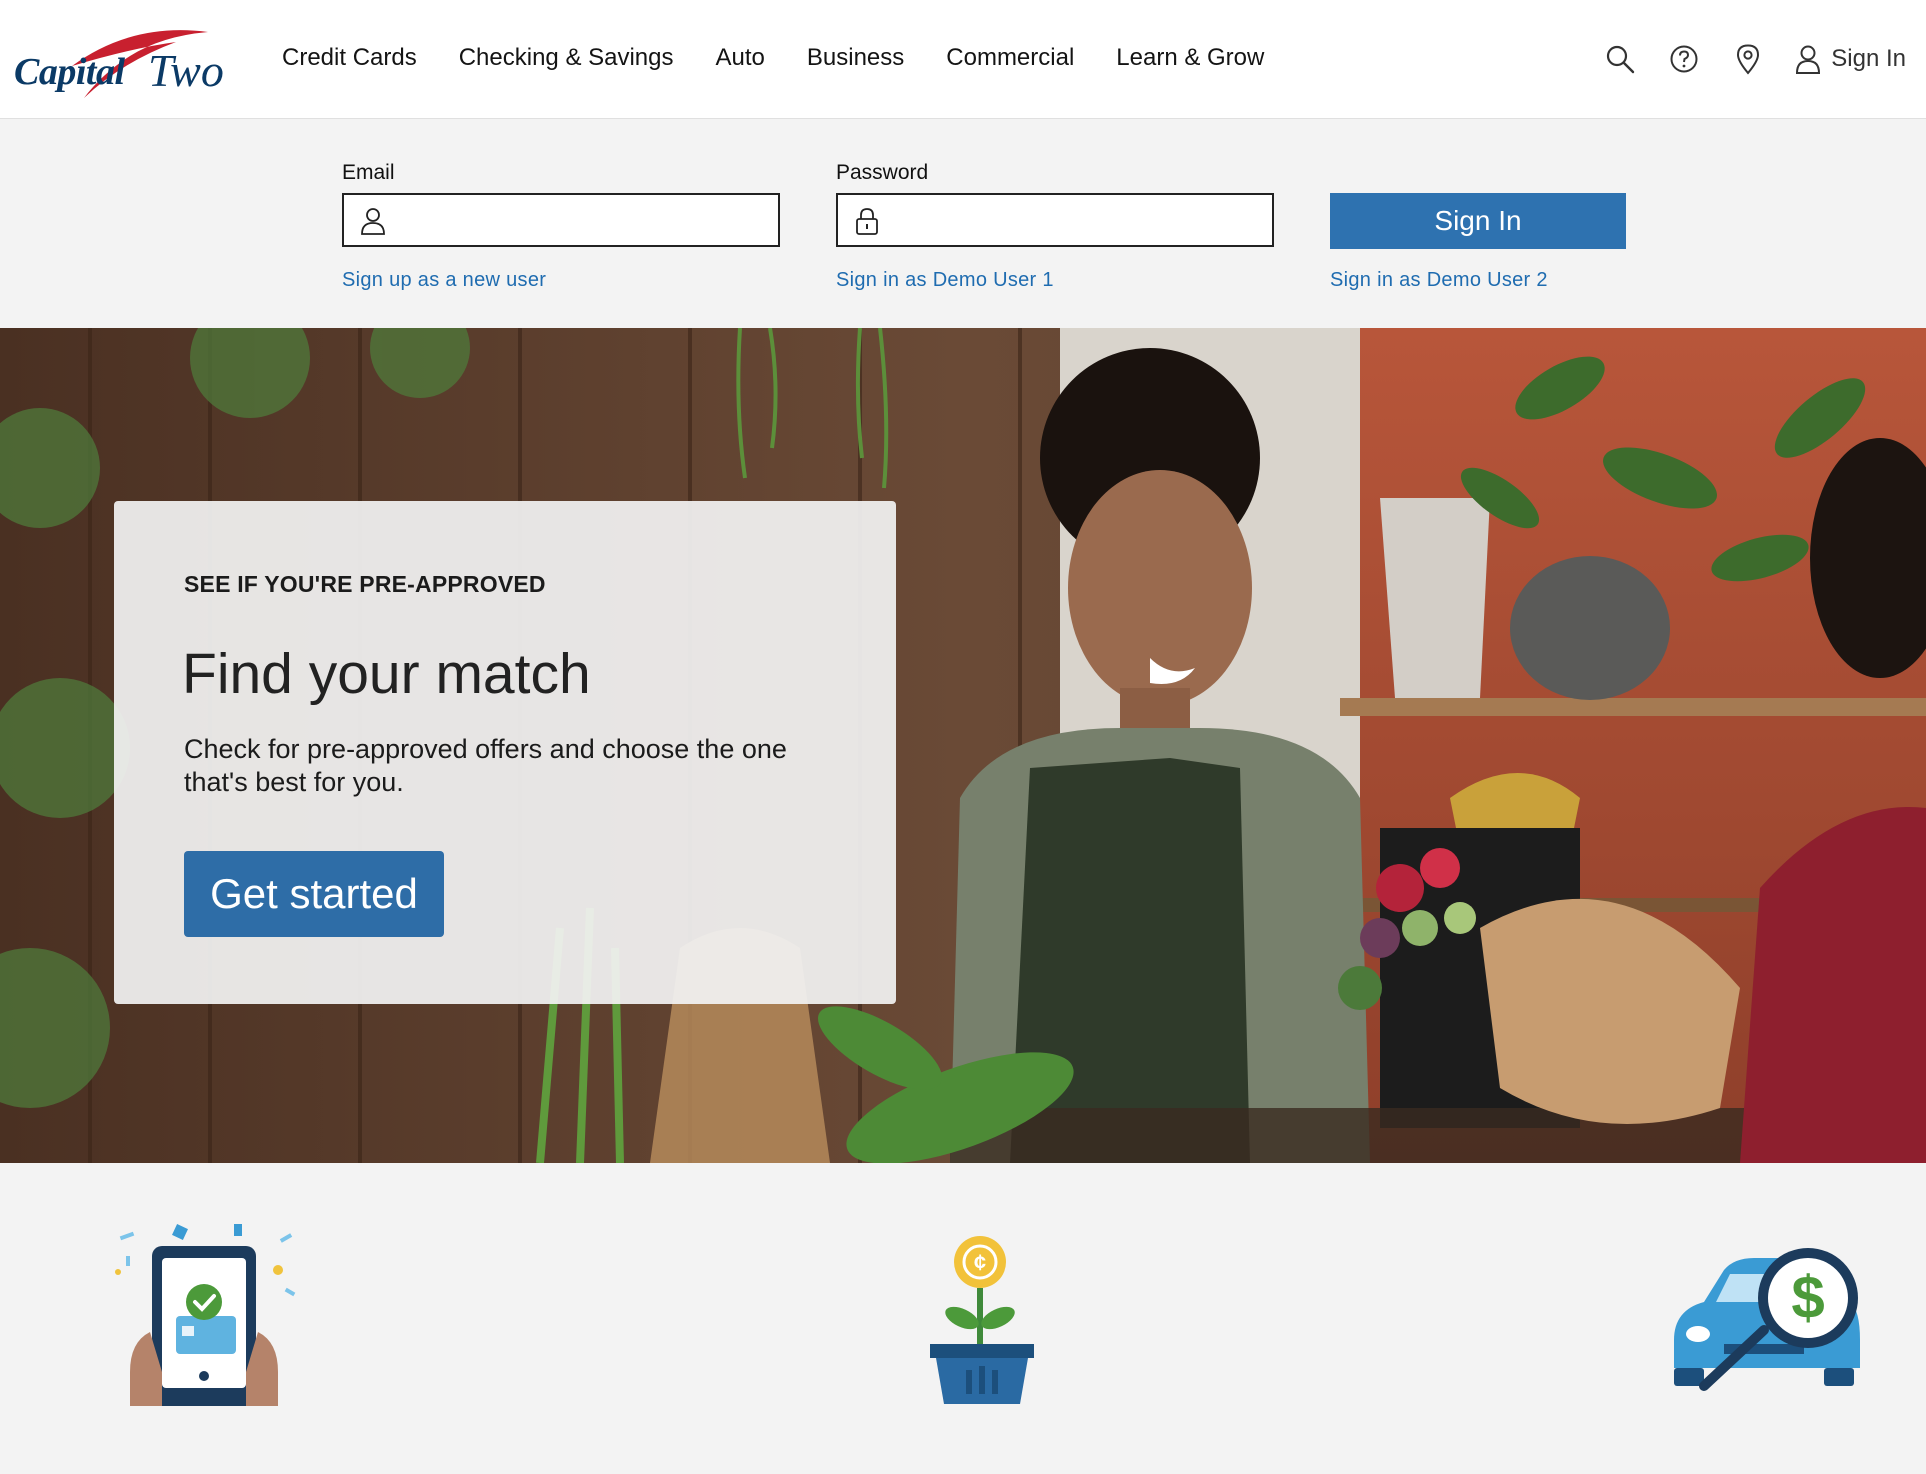 Image resolution: width=1926 pixels, height=1474 pixels. Describe the element at coordinates (1439, 280) in the screenshot. I see `demo-user-2-link: Sign in as Demo User 2` at that location.